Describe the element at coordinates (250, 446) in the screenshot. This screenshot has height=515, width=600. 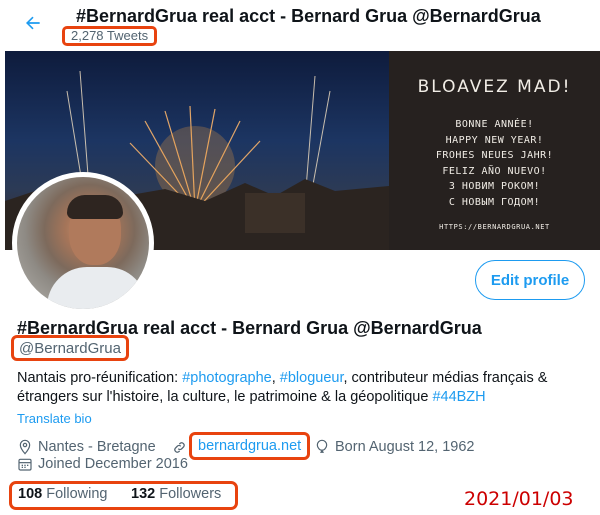
I see `website-link: bernardgrua.net` at that location.